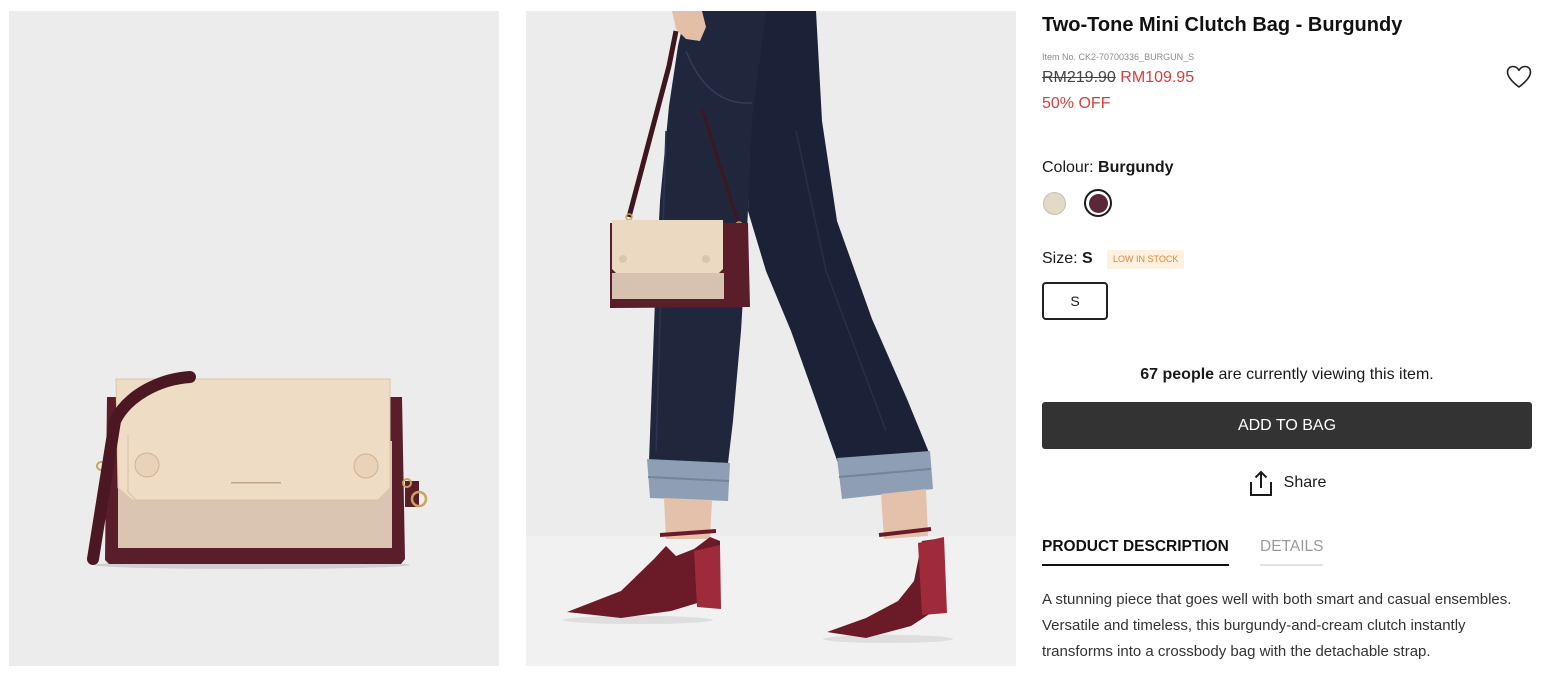 The image size is (1547, 677). Describe the element at coordinates (1260, 483) in the screenshot. I see `share-icon` at that location.